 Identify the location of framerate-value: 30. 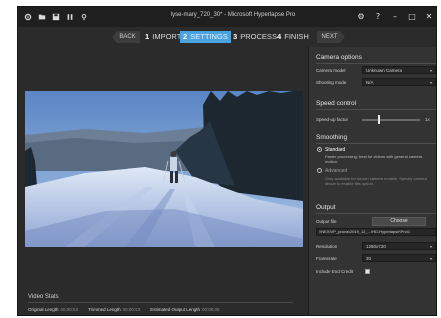
(369, 258).